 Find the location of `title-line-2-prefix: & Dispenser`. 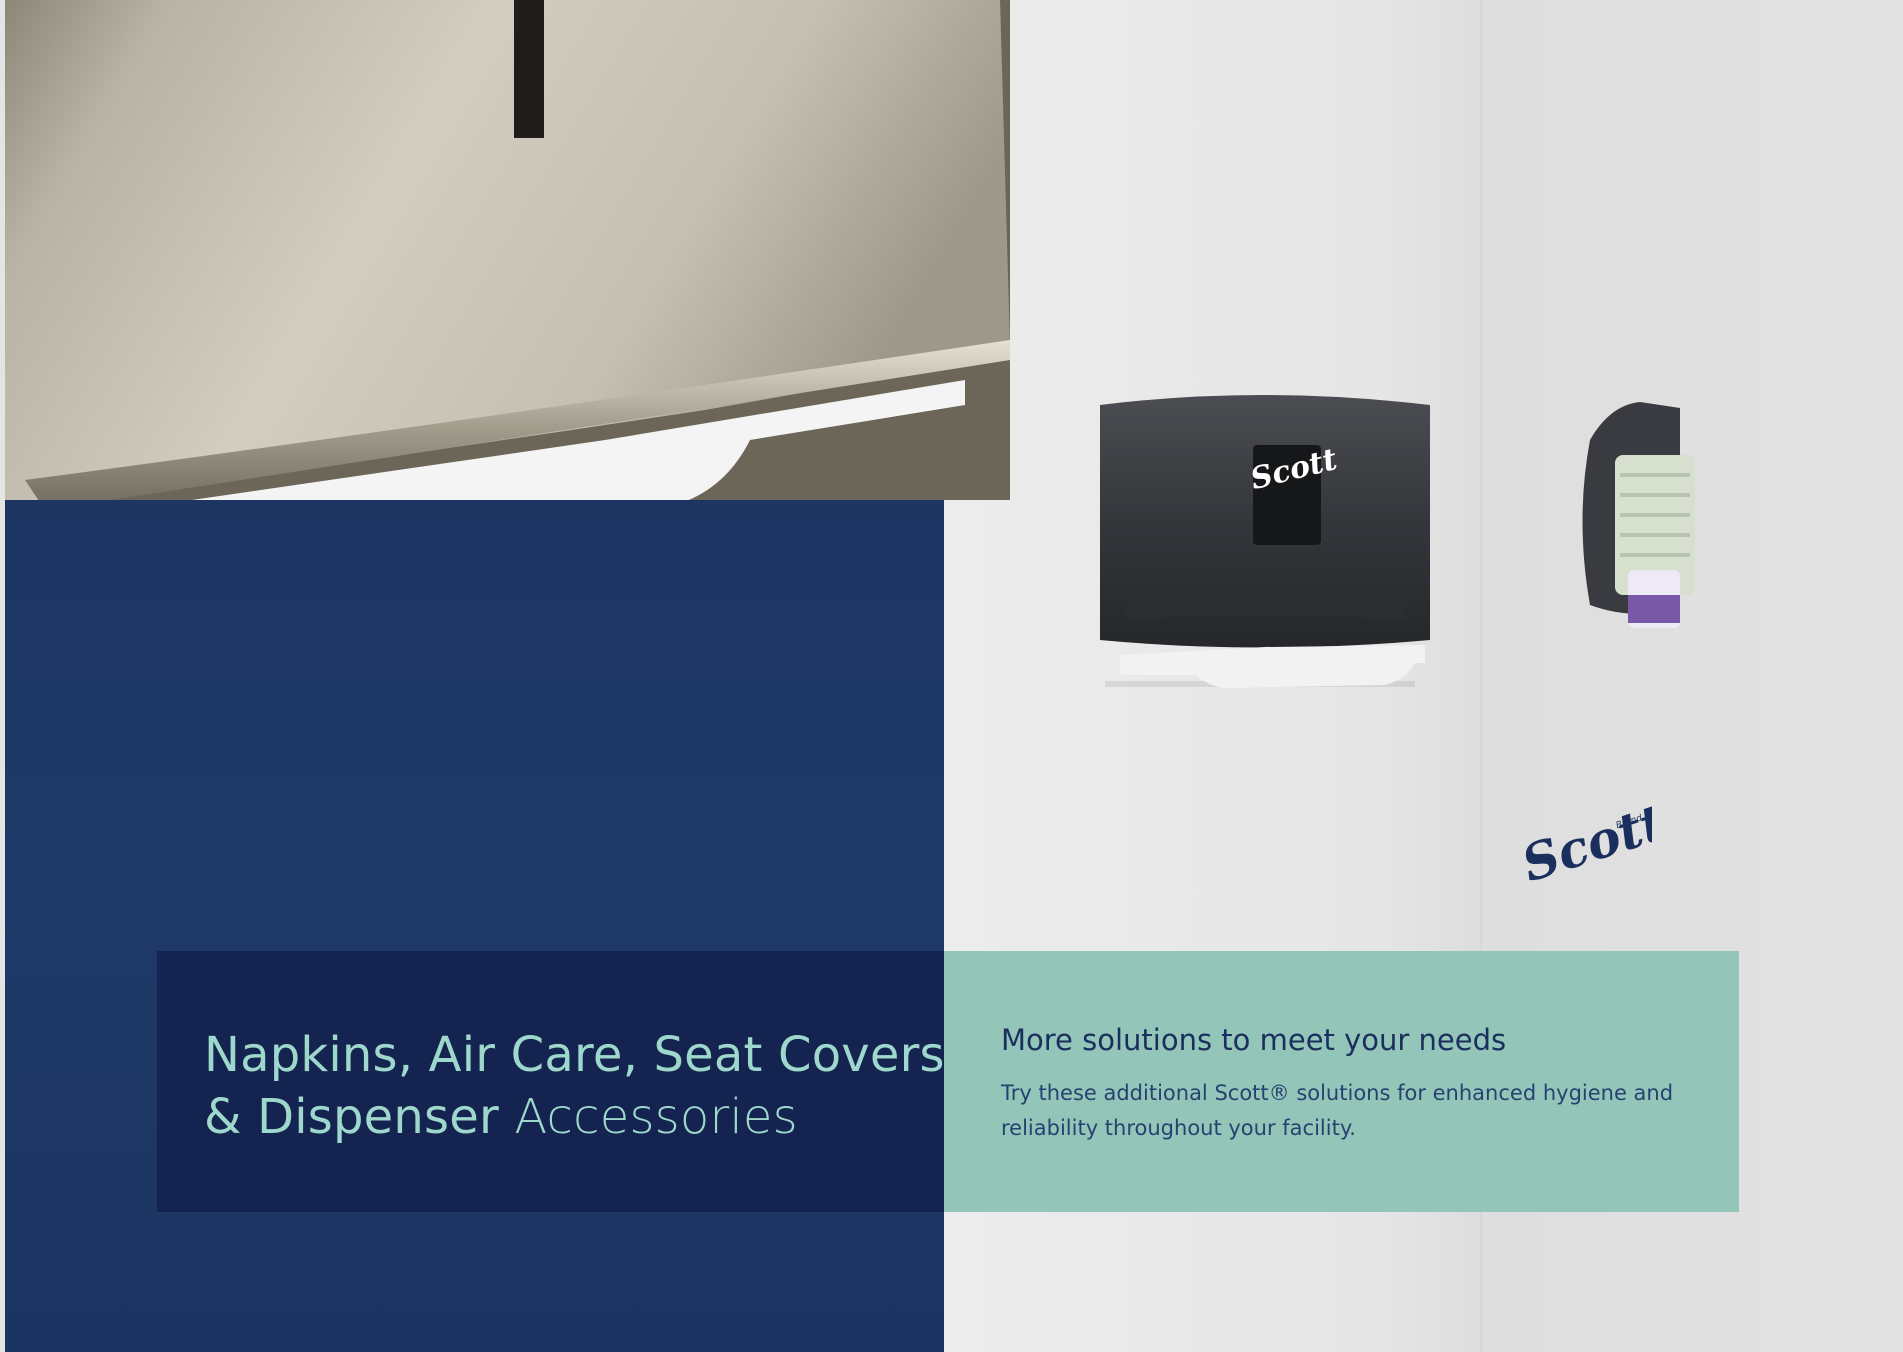

title-line-2-prefix: & Dispenser is located at coordinates (351, 1117).